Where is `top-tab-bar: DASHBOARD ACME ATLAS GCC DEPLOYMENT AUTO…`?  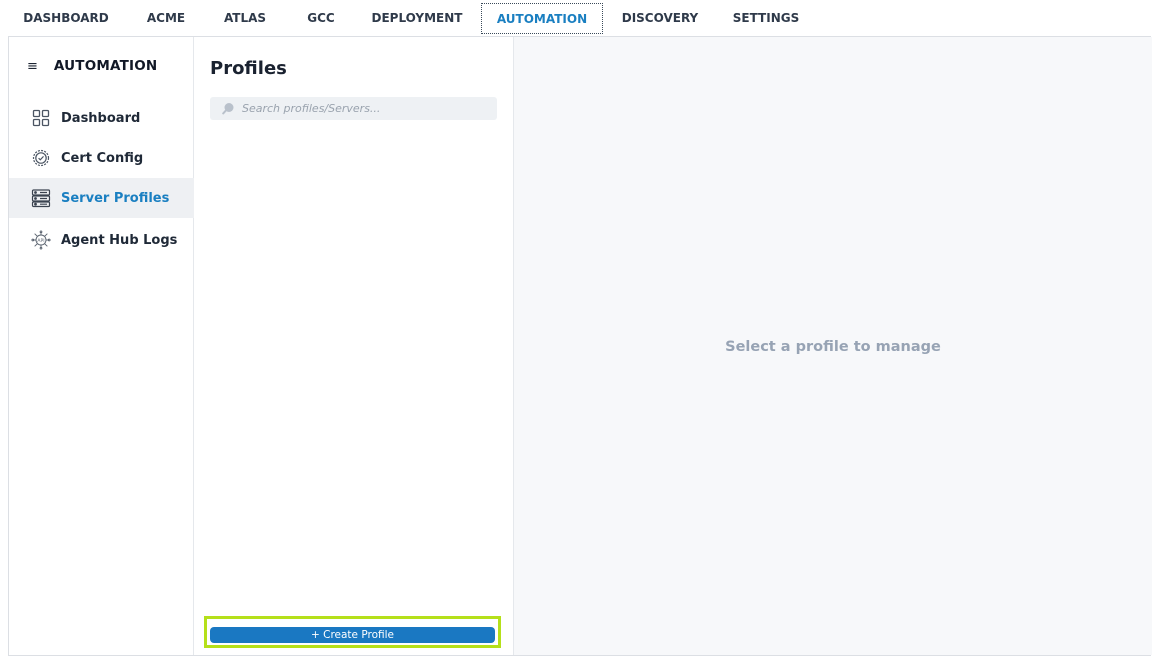 top-tab-bar: DASHBOARD ACME ATLAS GCC DEPLOYMENT AUTO… is located at coordinates (581, 18).